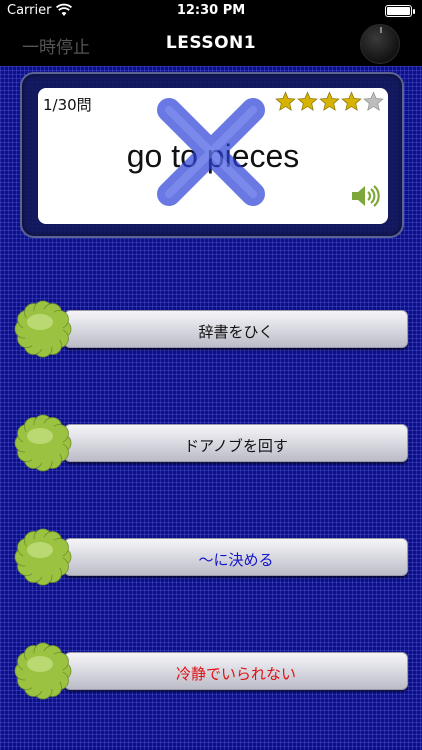 The image size is (422, 750). Describe the element at coordinates (400, 11) in the screenshot. I see `battery-icon` at that location.